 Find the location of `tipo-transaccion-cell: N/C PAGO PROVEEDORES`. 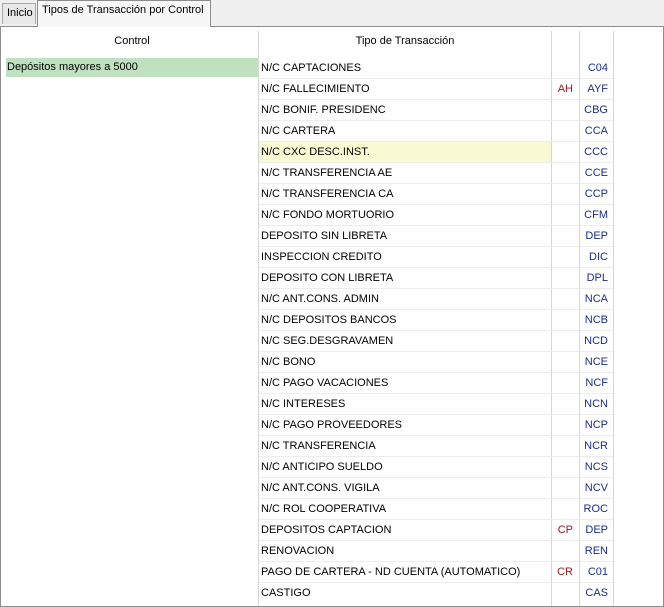

tipo-transaccion-cell: N/C PAGO PROVEEDORES is located at coordinates (331, 425).